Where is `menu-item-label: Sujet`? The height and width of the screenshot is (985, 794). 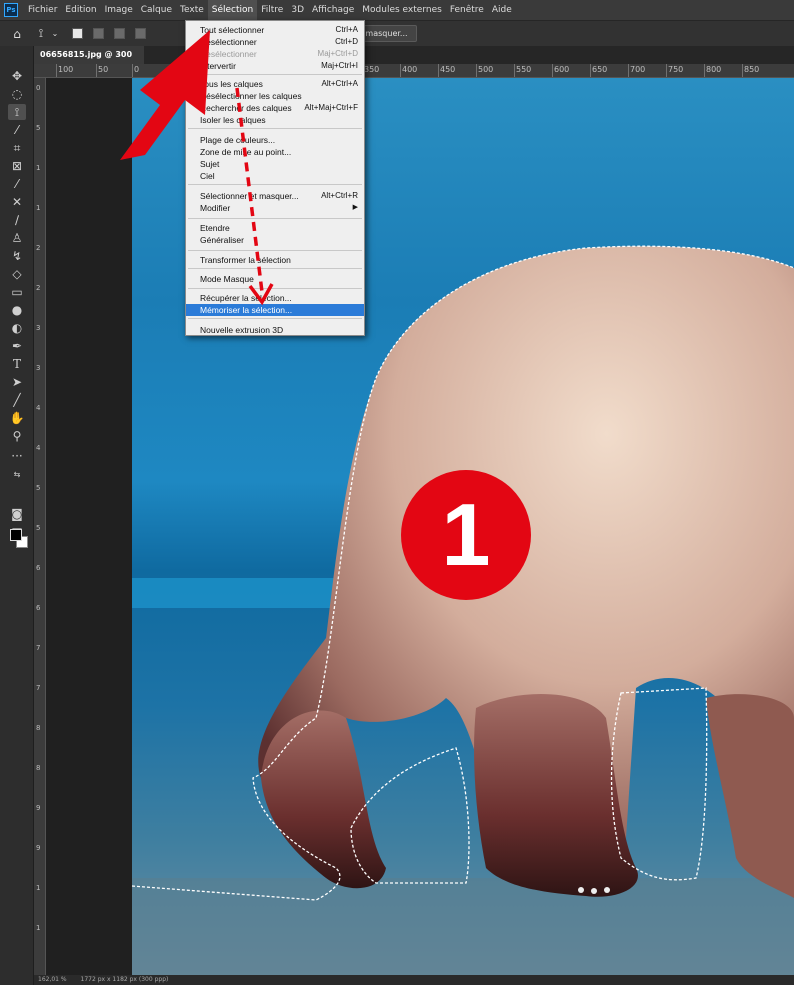 menu-item-label: Sujet is located at coordinates (210, 164).